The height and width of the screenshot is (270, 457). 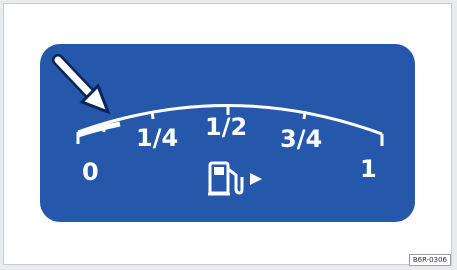 What do you see at coordinates (157, 138) in the screenshot?
I see `gauge-mark-quarter: 1/4` at bounding box center [157, 138].